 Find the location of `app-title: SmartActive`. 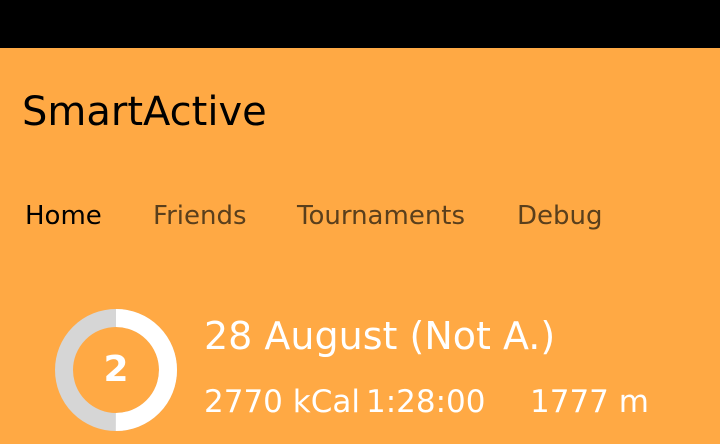

app-title: SmartActive is located at coordinates (144, 112).